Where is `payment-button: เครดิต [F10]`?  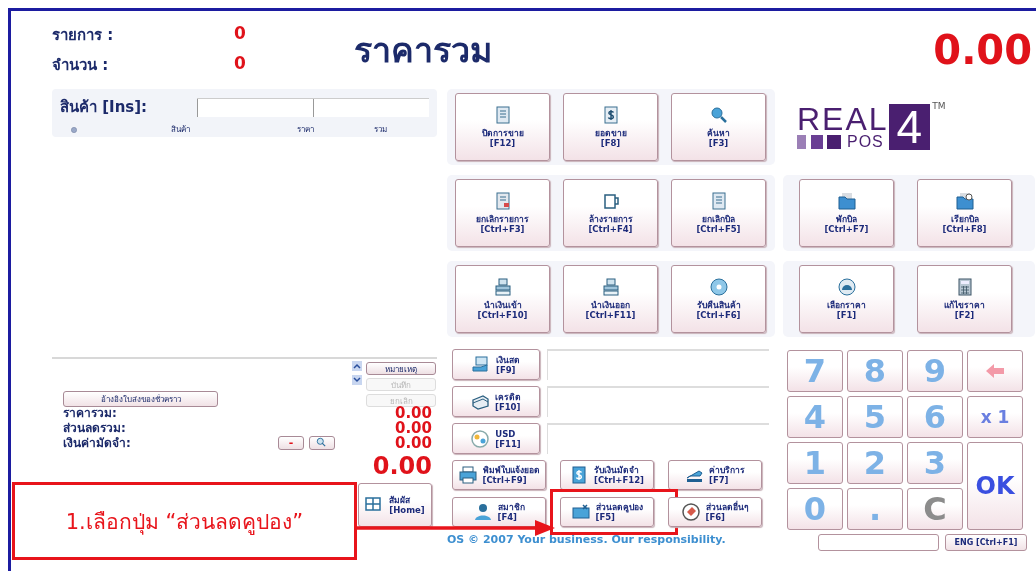
payment-button: เครดิต [F10] is located at coordinates (496, 401).